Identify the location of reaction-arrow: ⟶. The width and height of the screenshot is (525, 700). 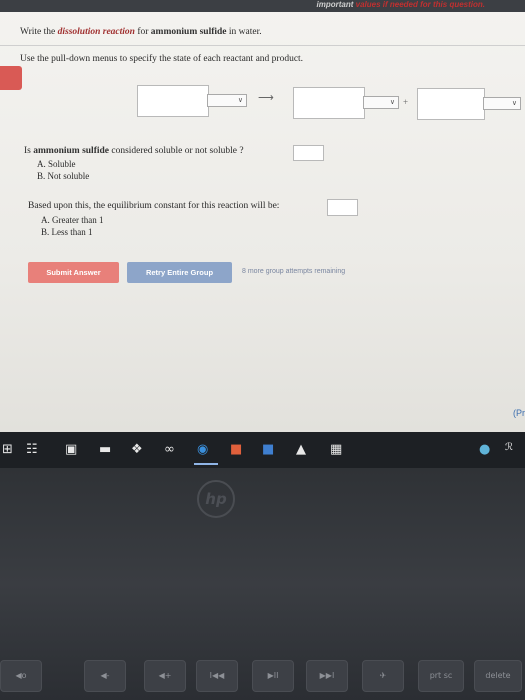
(266, 98).